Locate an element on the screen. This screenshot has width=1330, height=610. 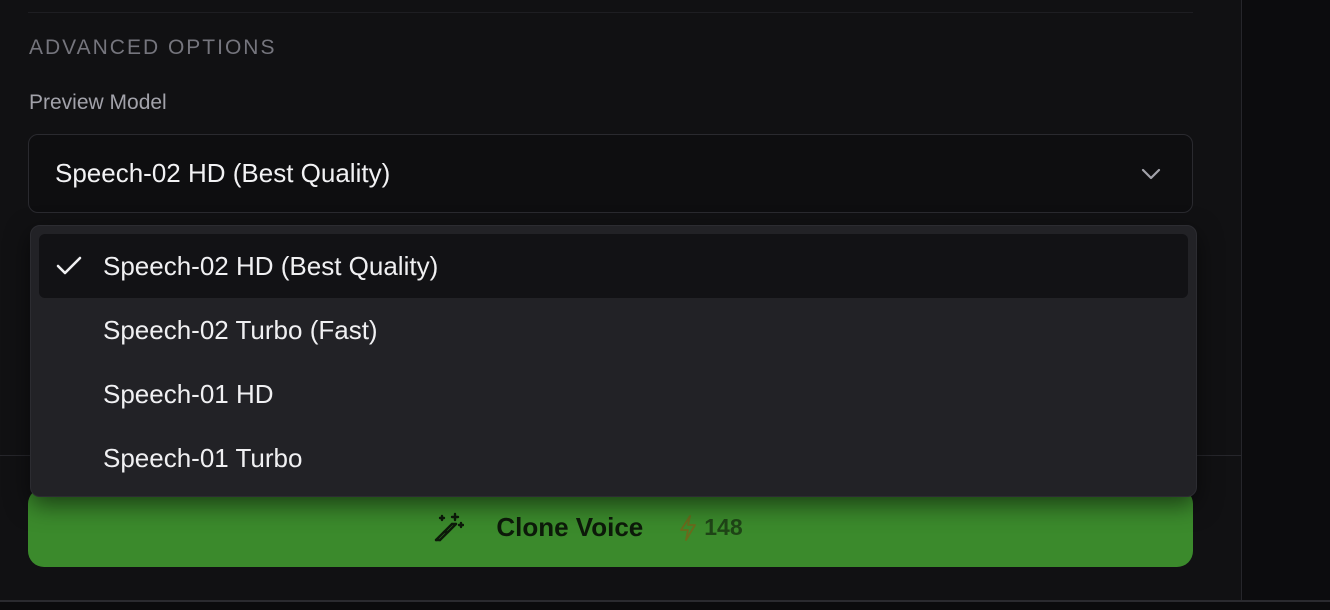
option-label: Speech-01 HD is located at coordinates (188, 393).